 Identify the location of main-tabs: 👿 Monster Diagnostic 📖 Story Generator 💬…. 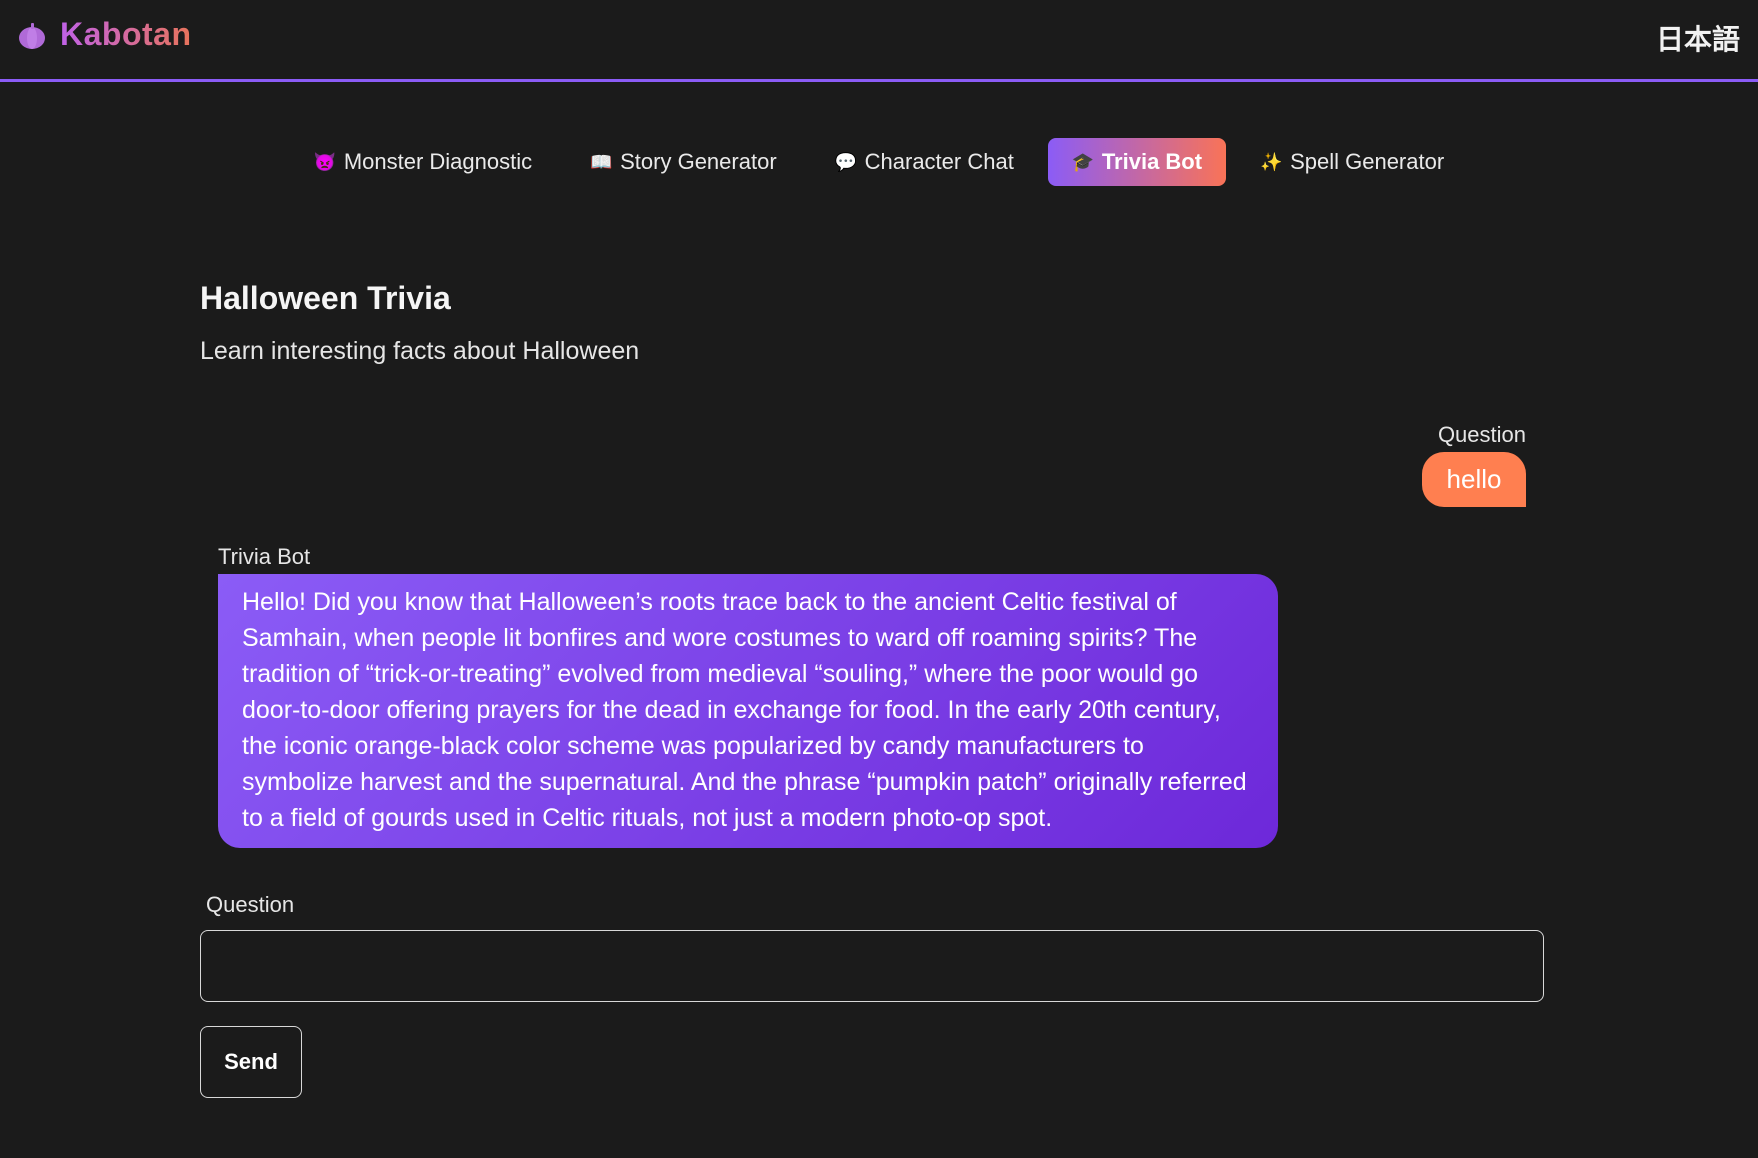
(879, 162).